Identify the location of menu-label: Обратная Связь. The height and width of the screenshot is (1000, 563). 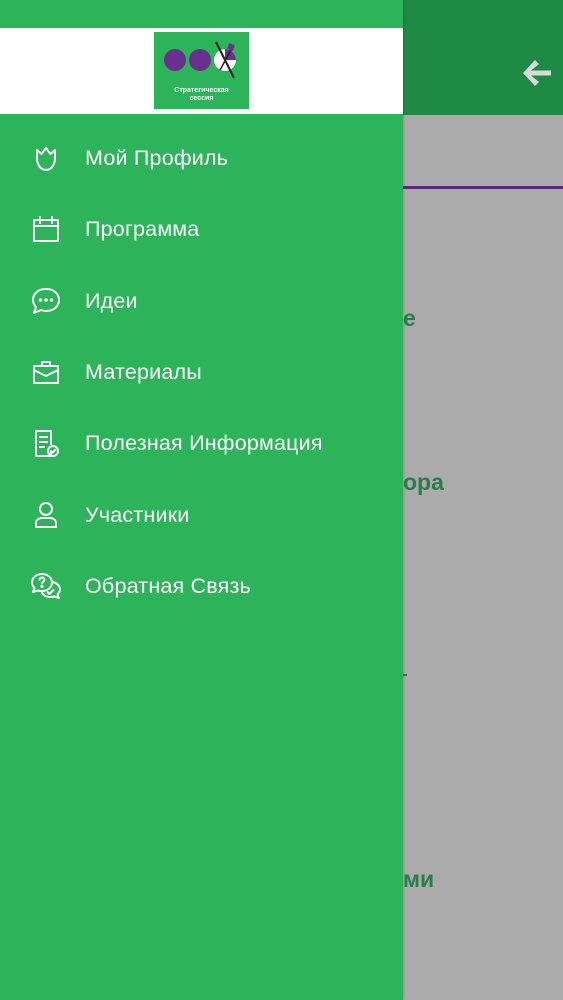
(168, 585).